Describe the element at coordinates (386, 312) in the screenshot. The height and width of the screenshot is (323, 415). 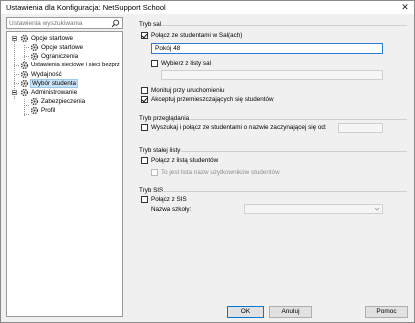
I see `help-button: Pomoc` at that location.